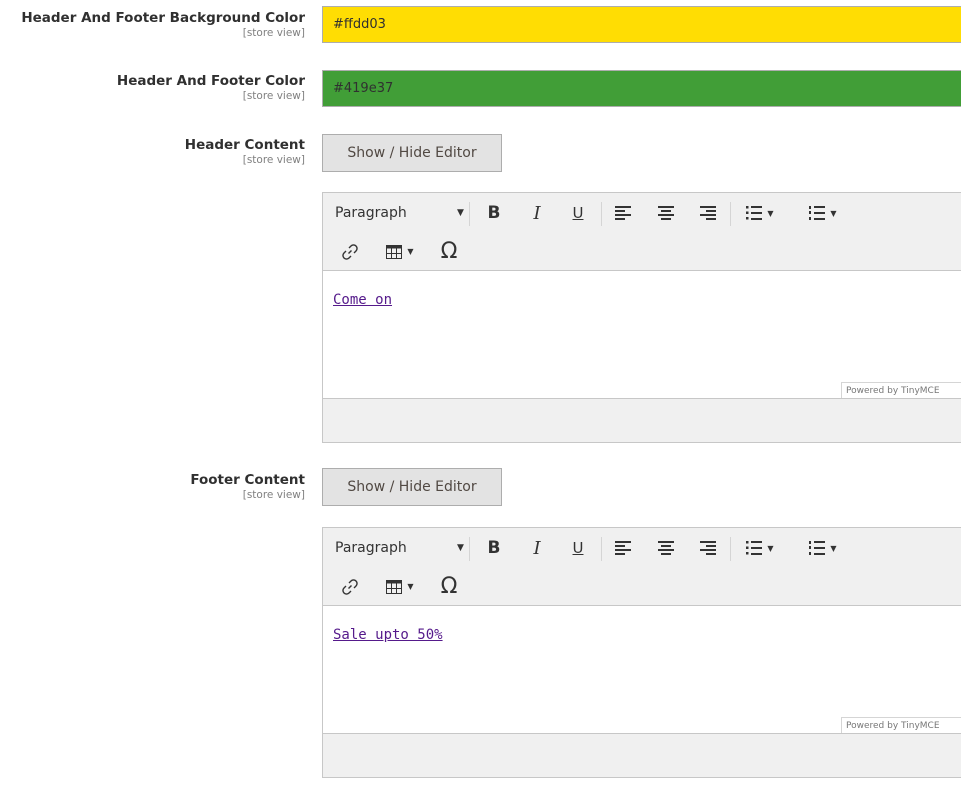 The image size is (961, 811). What do you see at coordinates (273, 33) in the screenshot?
I see `bg-color-scope: [store view]` at bounding box center [273, 33].